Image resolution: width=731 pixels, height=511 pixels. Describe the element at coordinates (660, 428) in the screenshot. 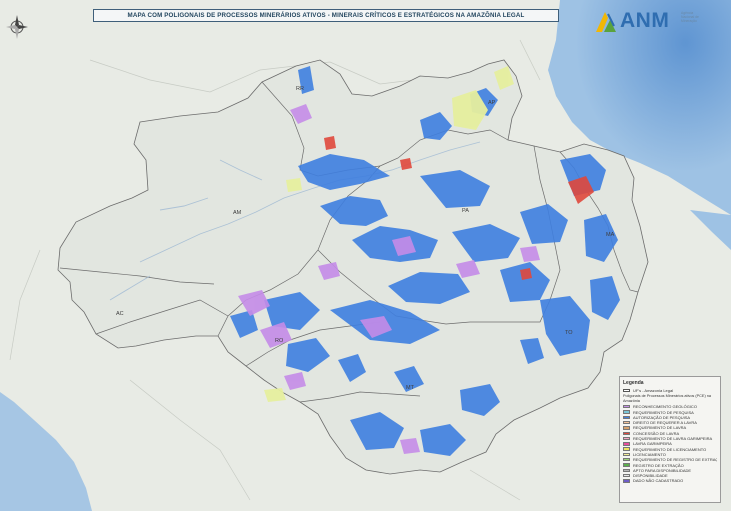

I see `legend-item-label: REQUERIMENTO DE LAVRA` at that location.